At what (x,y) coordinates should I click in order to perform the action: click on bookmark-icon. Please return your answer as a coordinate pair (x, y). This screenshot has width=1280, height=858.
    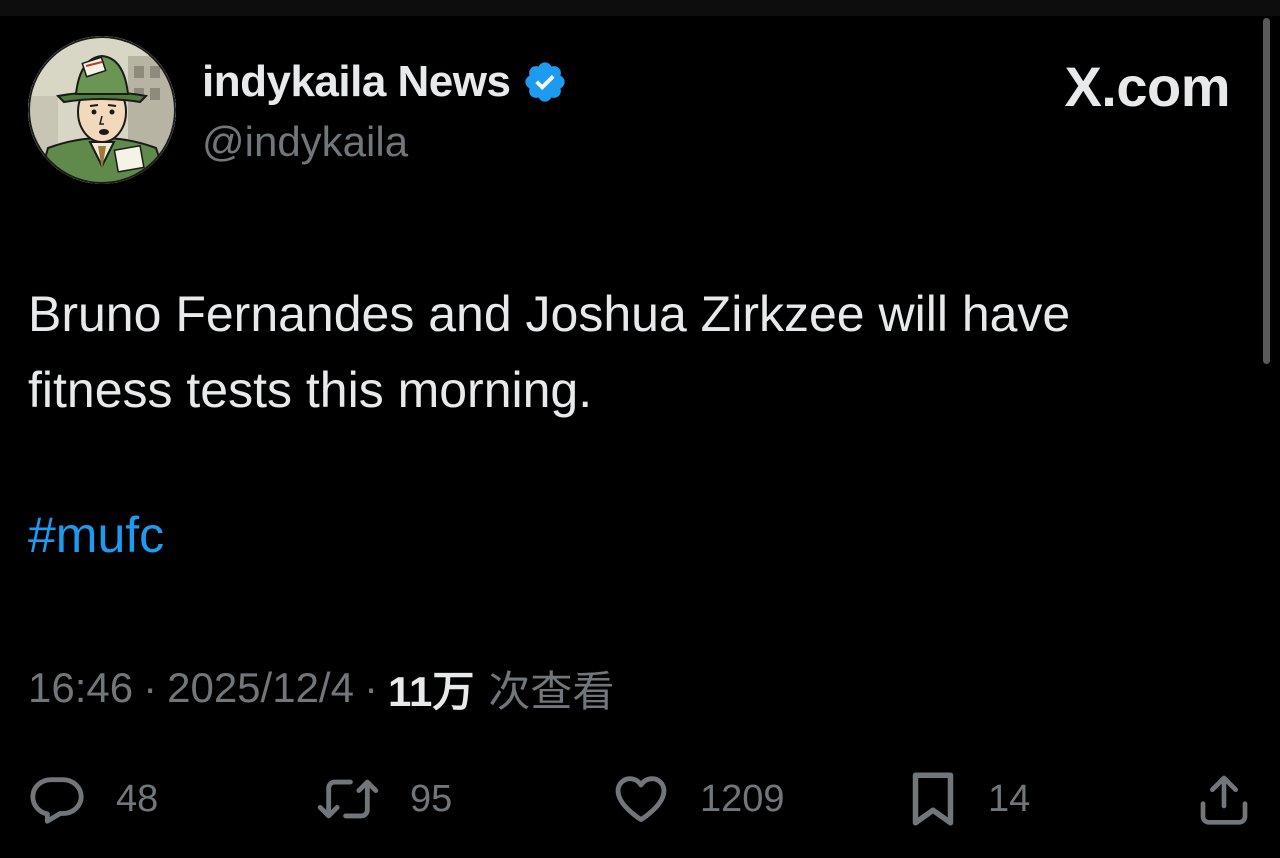
    Looking at the image, I should click on (933, 799).